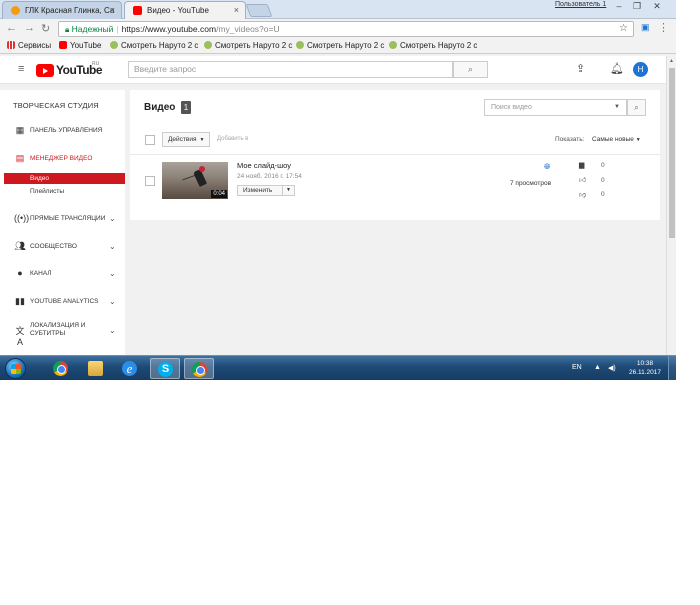 The image size is (700, 605). What do you see at coordinates (29, 45) in the screenshot?
I see `bookmark-apps: Сервисы` at bounding box center [29, 45].